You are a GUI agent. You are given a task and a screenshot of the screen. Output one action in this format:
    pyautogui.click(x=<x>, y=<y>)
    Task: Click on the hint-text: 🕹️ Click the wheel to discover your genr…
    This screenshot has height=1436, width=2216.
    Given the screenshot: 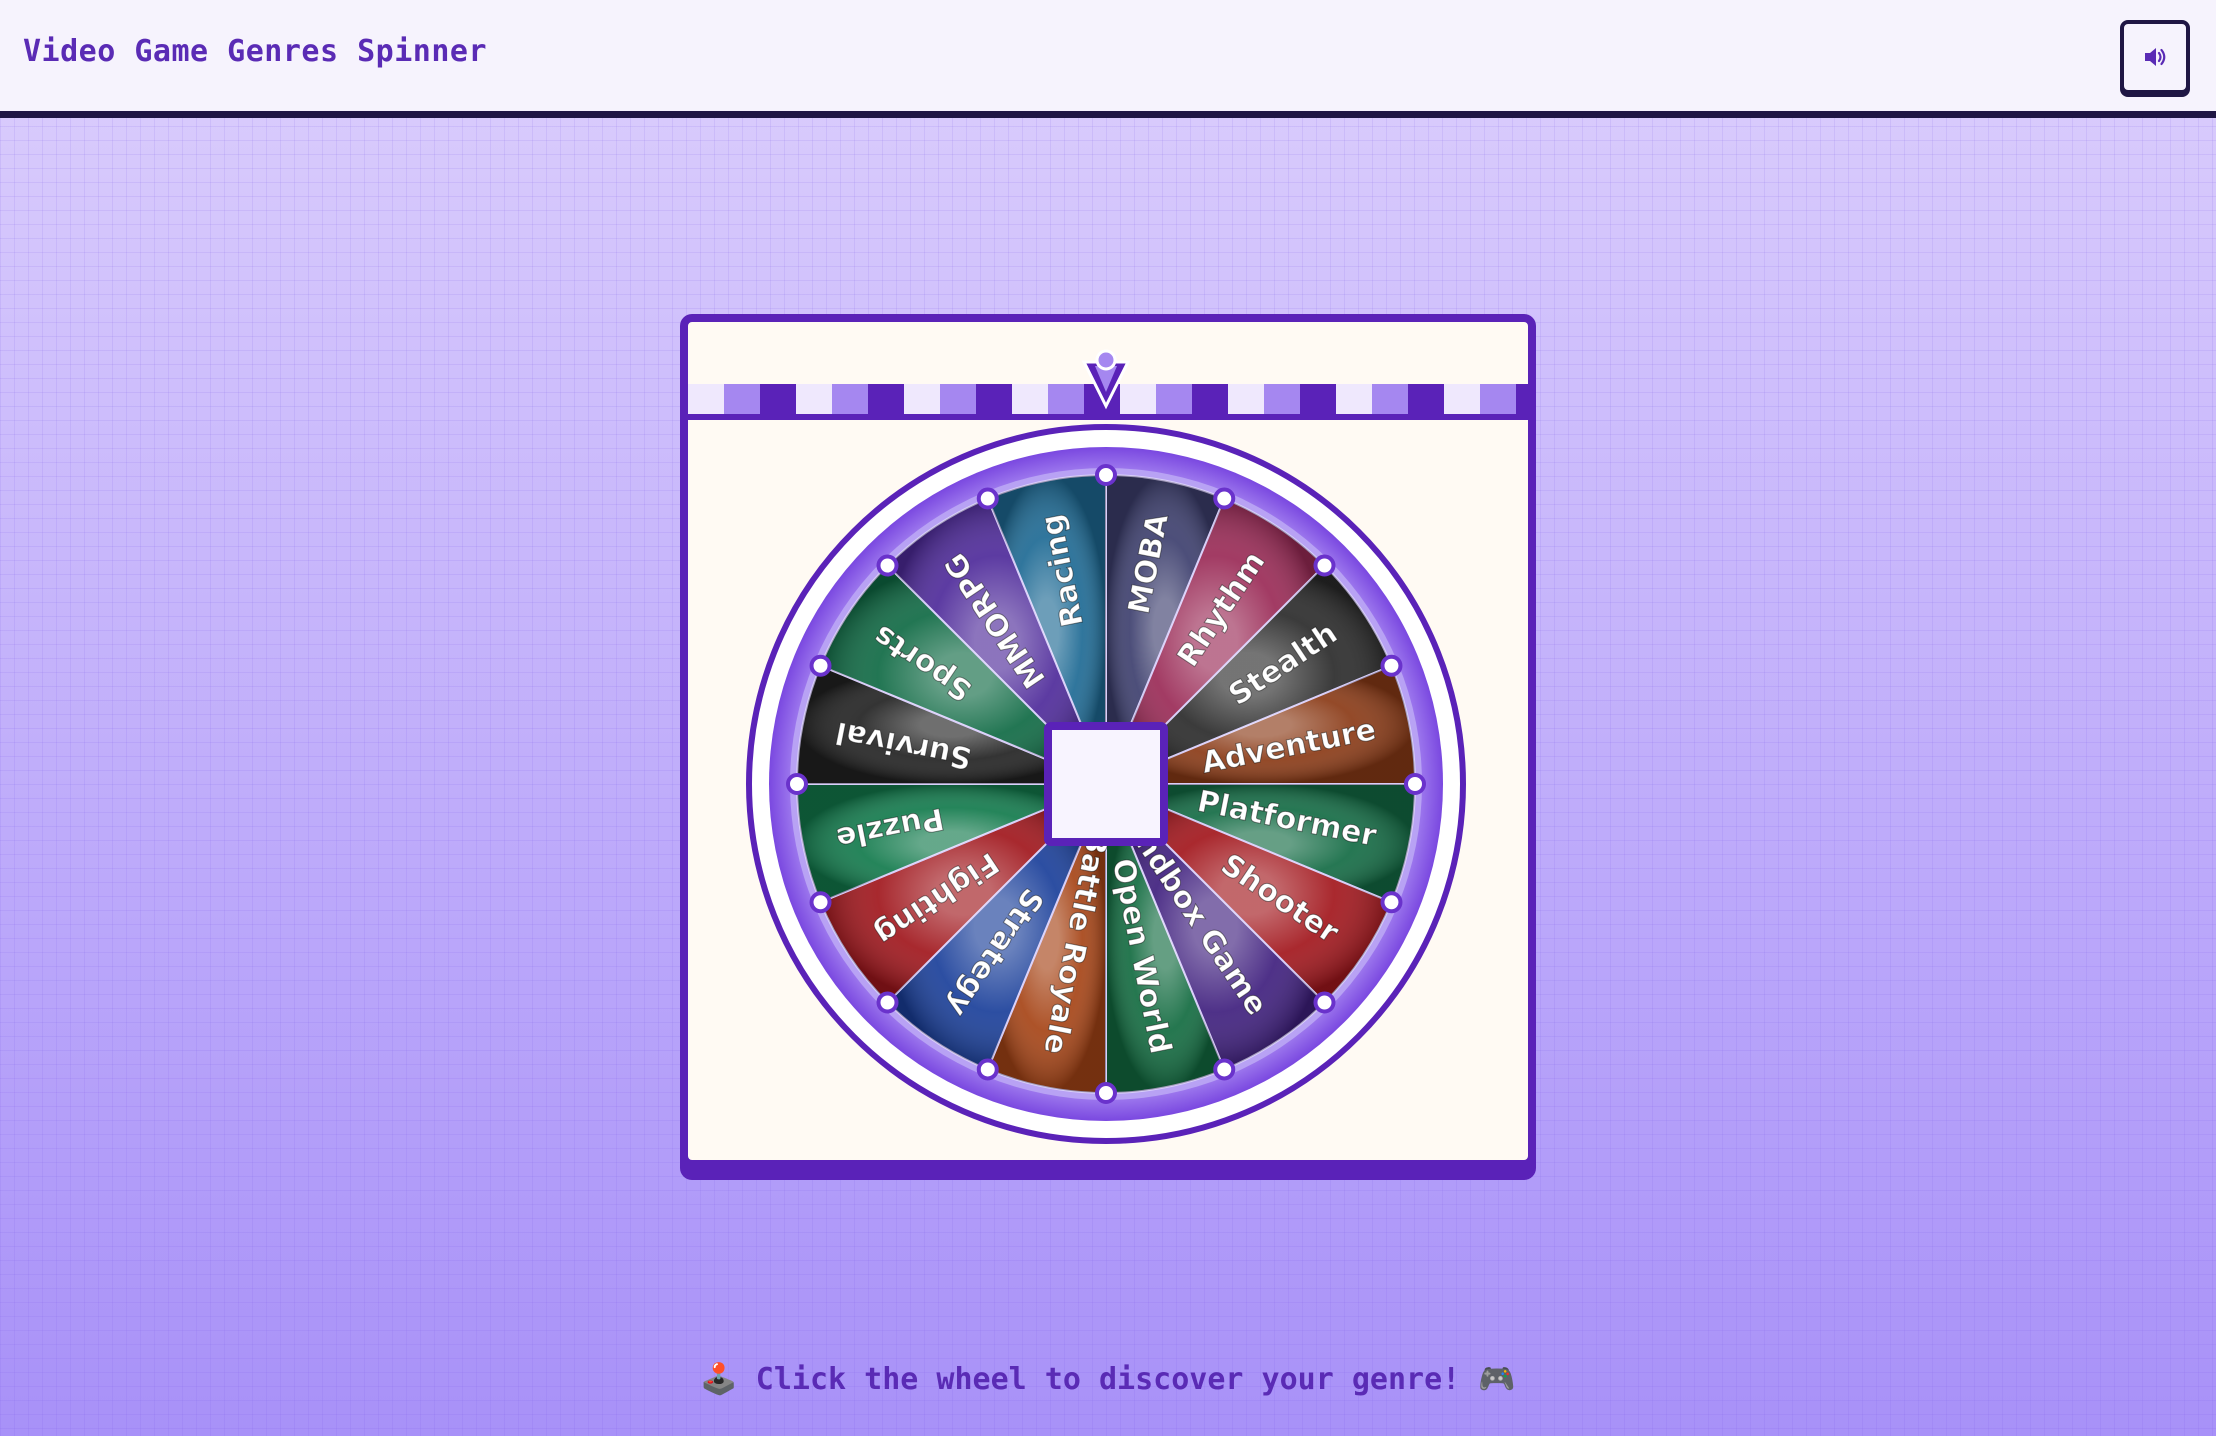 What is the action you would take?
    pyautogui.click(x=1108, y=1379)
    